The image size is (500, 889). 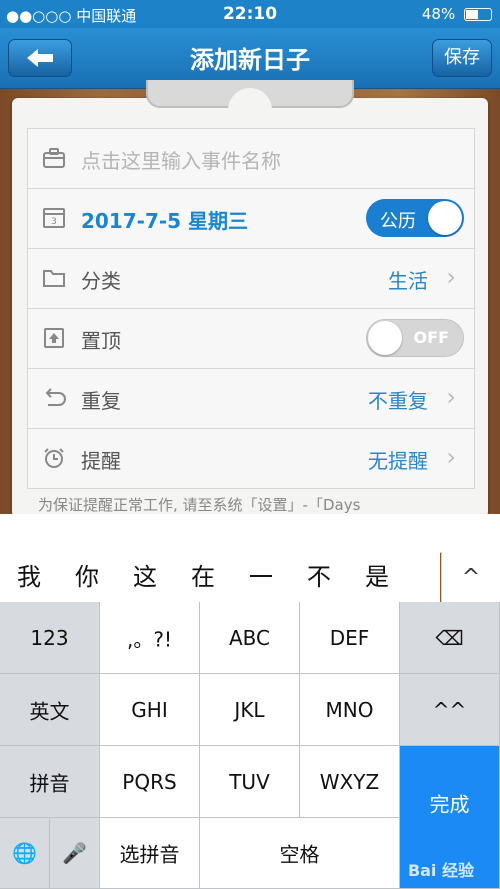 What do you see at coordinates (150, 638) in the screenshot?
I see `key-punctuation: ,。?!` at bounding box center [150, 638].